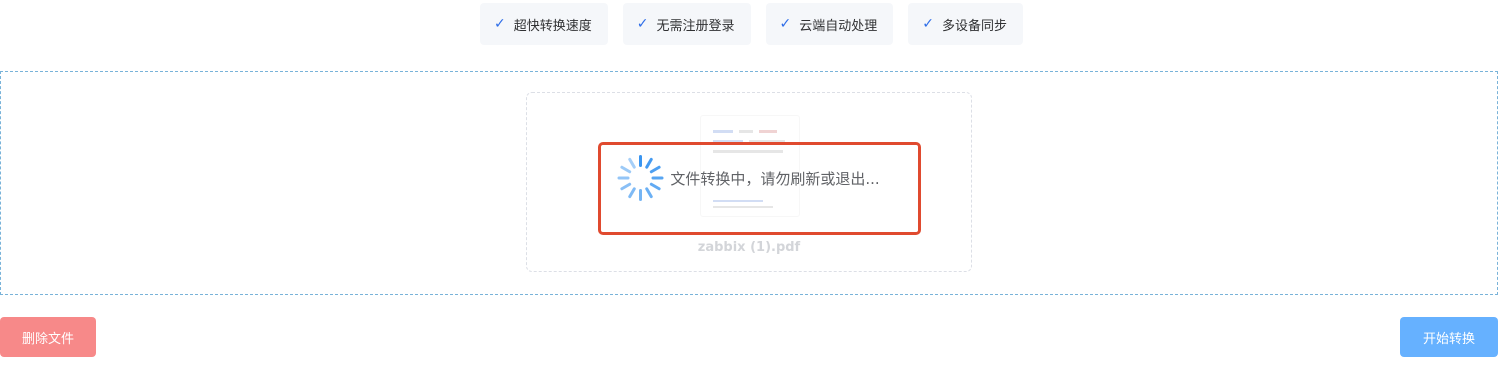  I want to click on feature-item: ✓ 超快转换速度, so click(544, 24).